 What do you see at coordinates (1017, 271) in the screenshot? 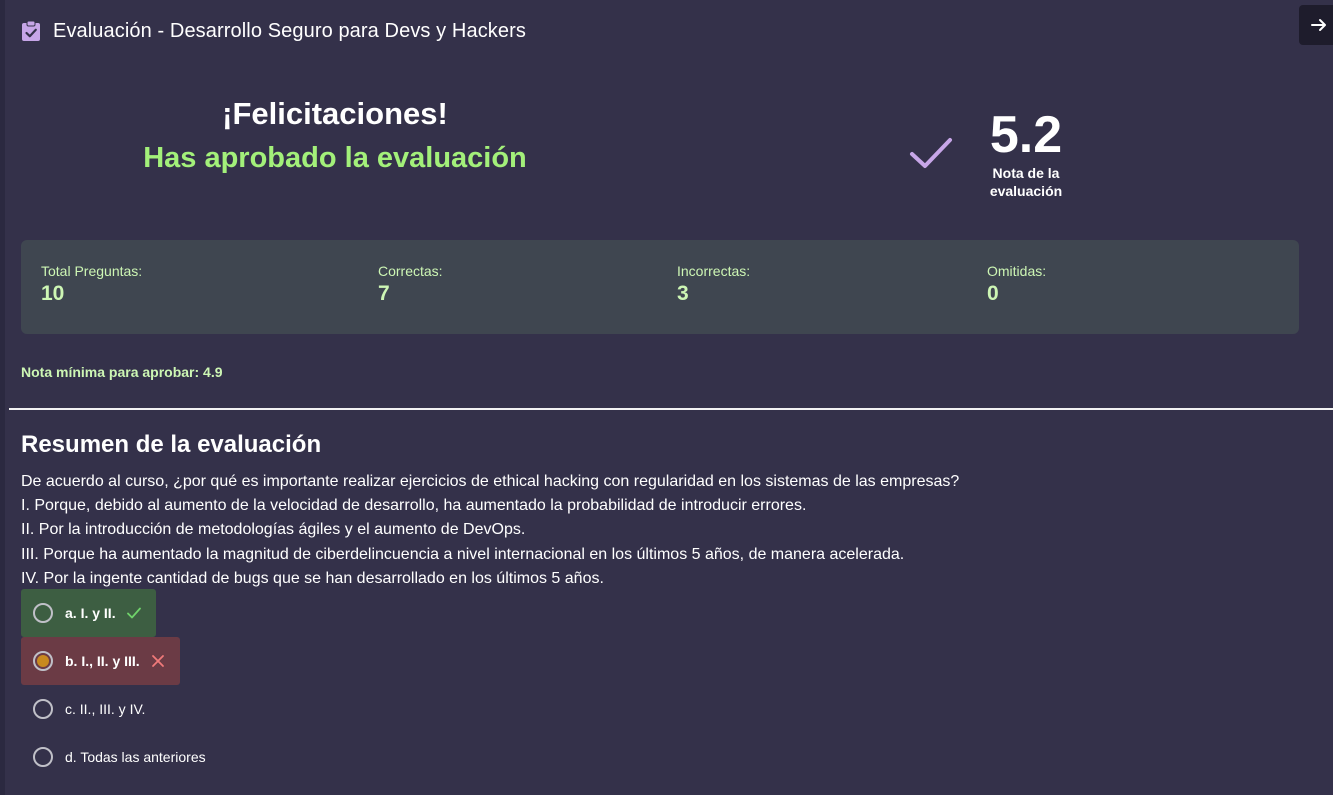
I see `stat-label: Omitidas:` at bounding box center [1017, 271].